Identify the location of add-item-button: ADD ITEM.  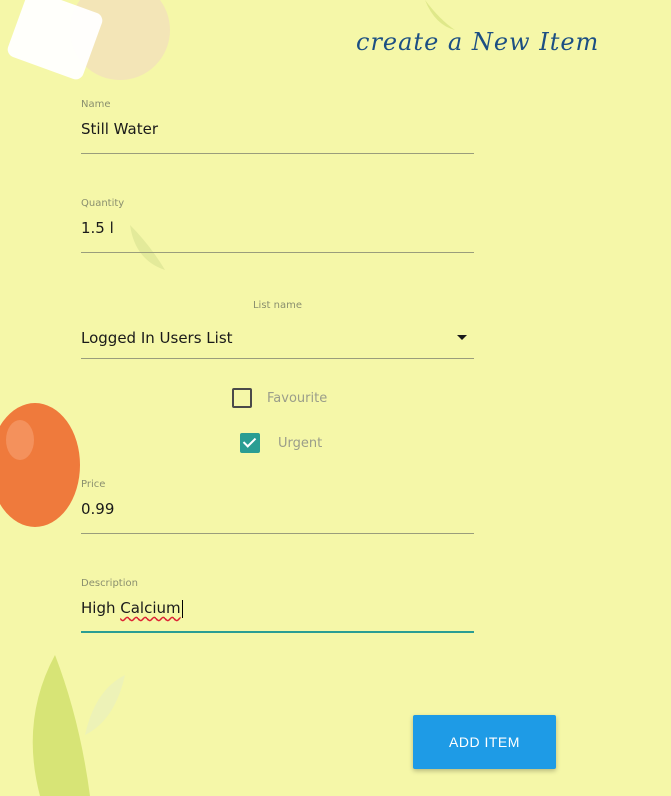
(484, 742).